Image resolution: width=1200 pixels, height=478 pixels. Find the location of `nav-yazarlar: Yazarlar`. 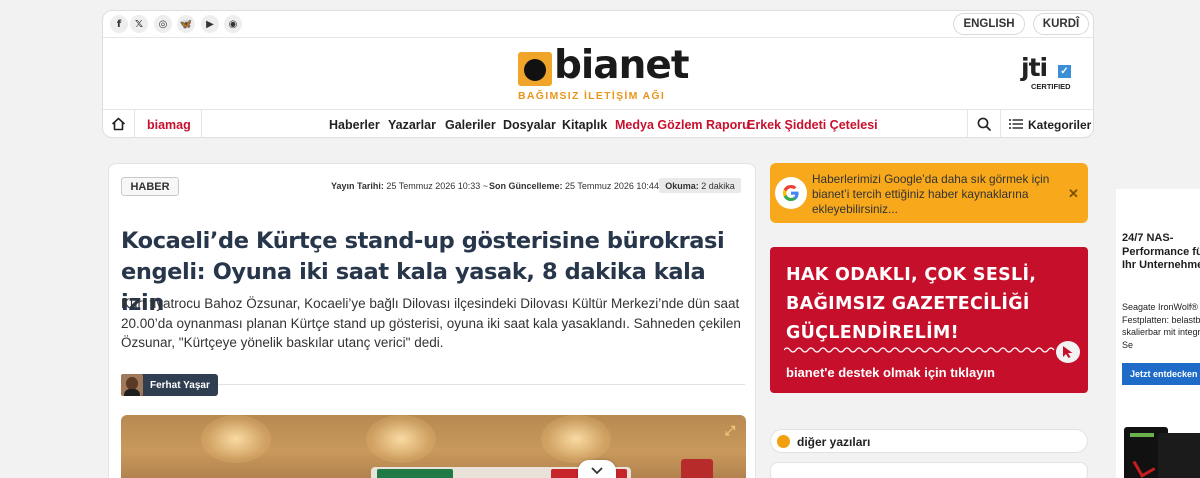

nav-yazarlar: Yazarlar is located at coordinates (412, 125).